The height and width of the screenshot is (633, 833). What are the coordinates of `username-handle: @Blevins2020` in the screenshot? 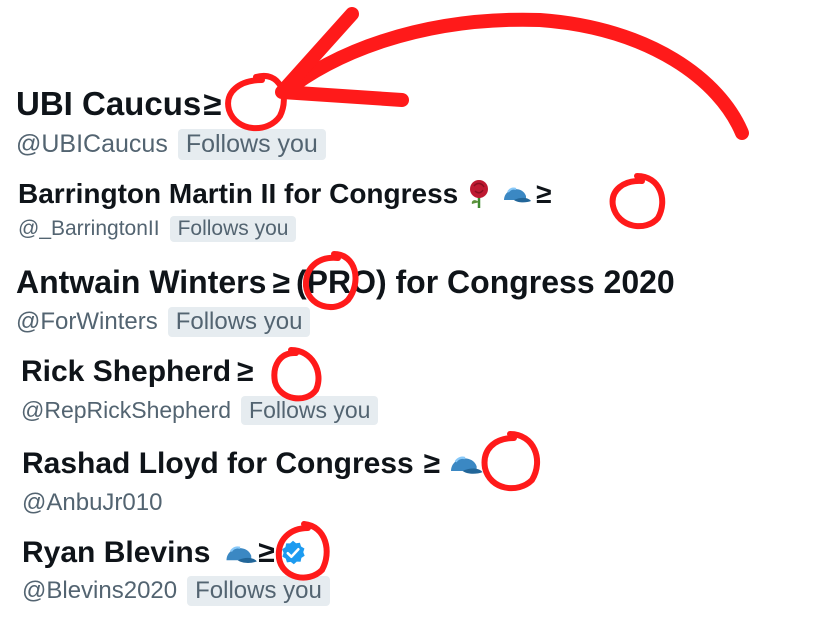 It's located at (99, 591).